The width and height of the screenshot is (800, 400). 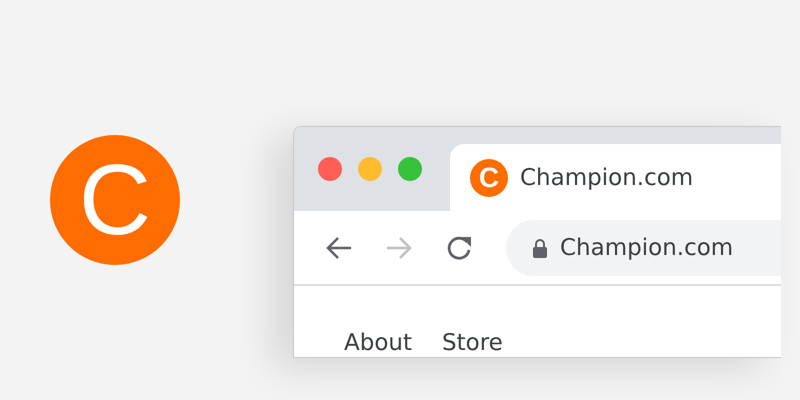 I want to click on logo: C, so click(x=115, y=200).